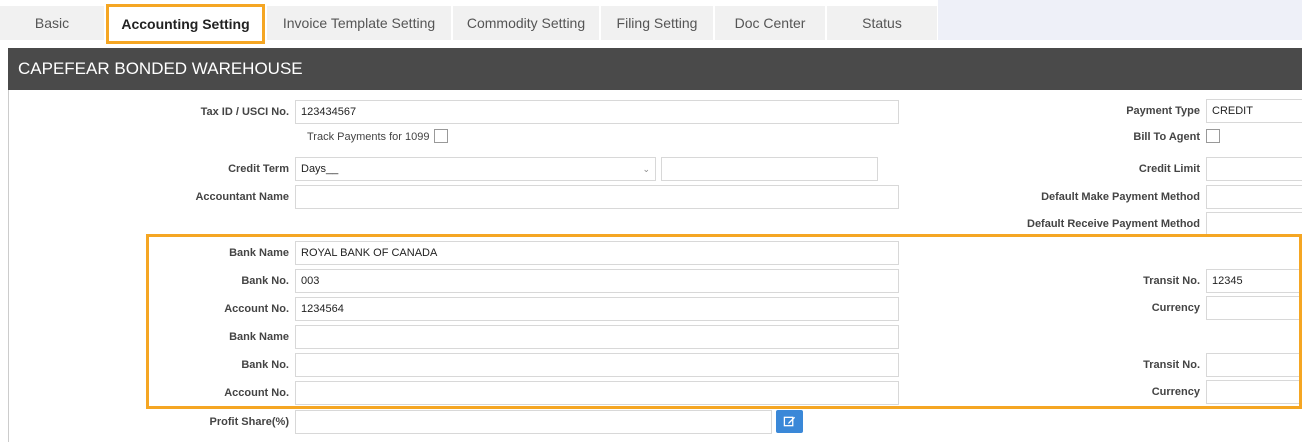 The image size is (1302, 442). I want to click on profit-share-label: Profit Share(%), so click(249, 422).